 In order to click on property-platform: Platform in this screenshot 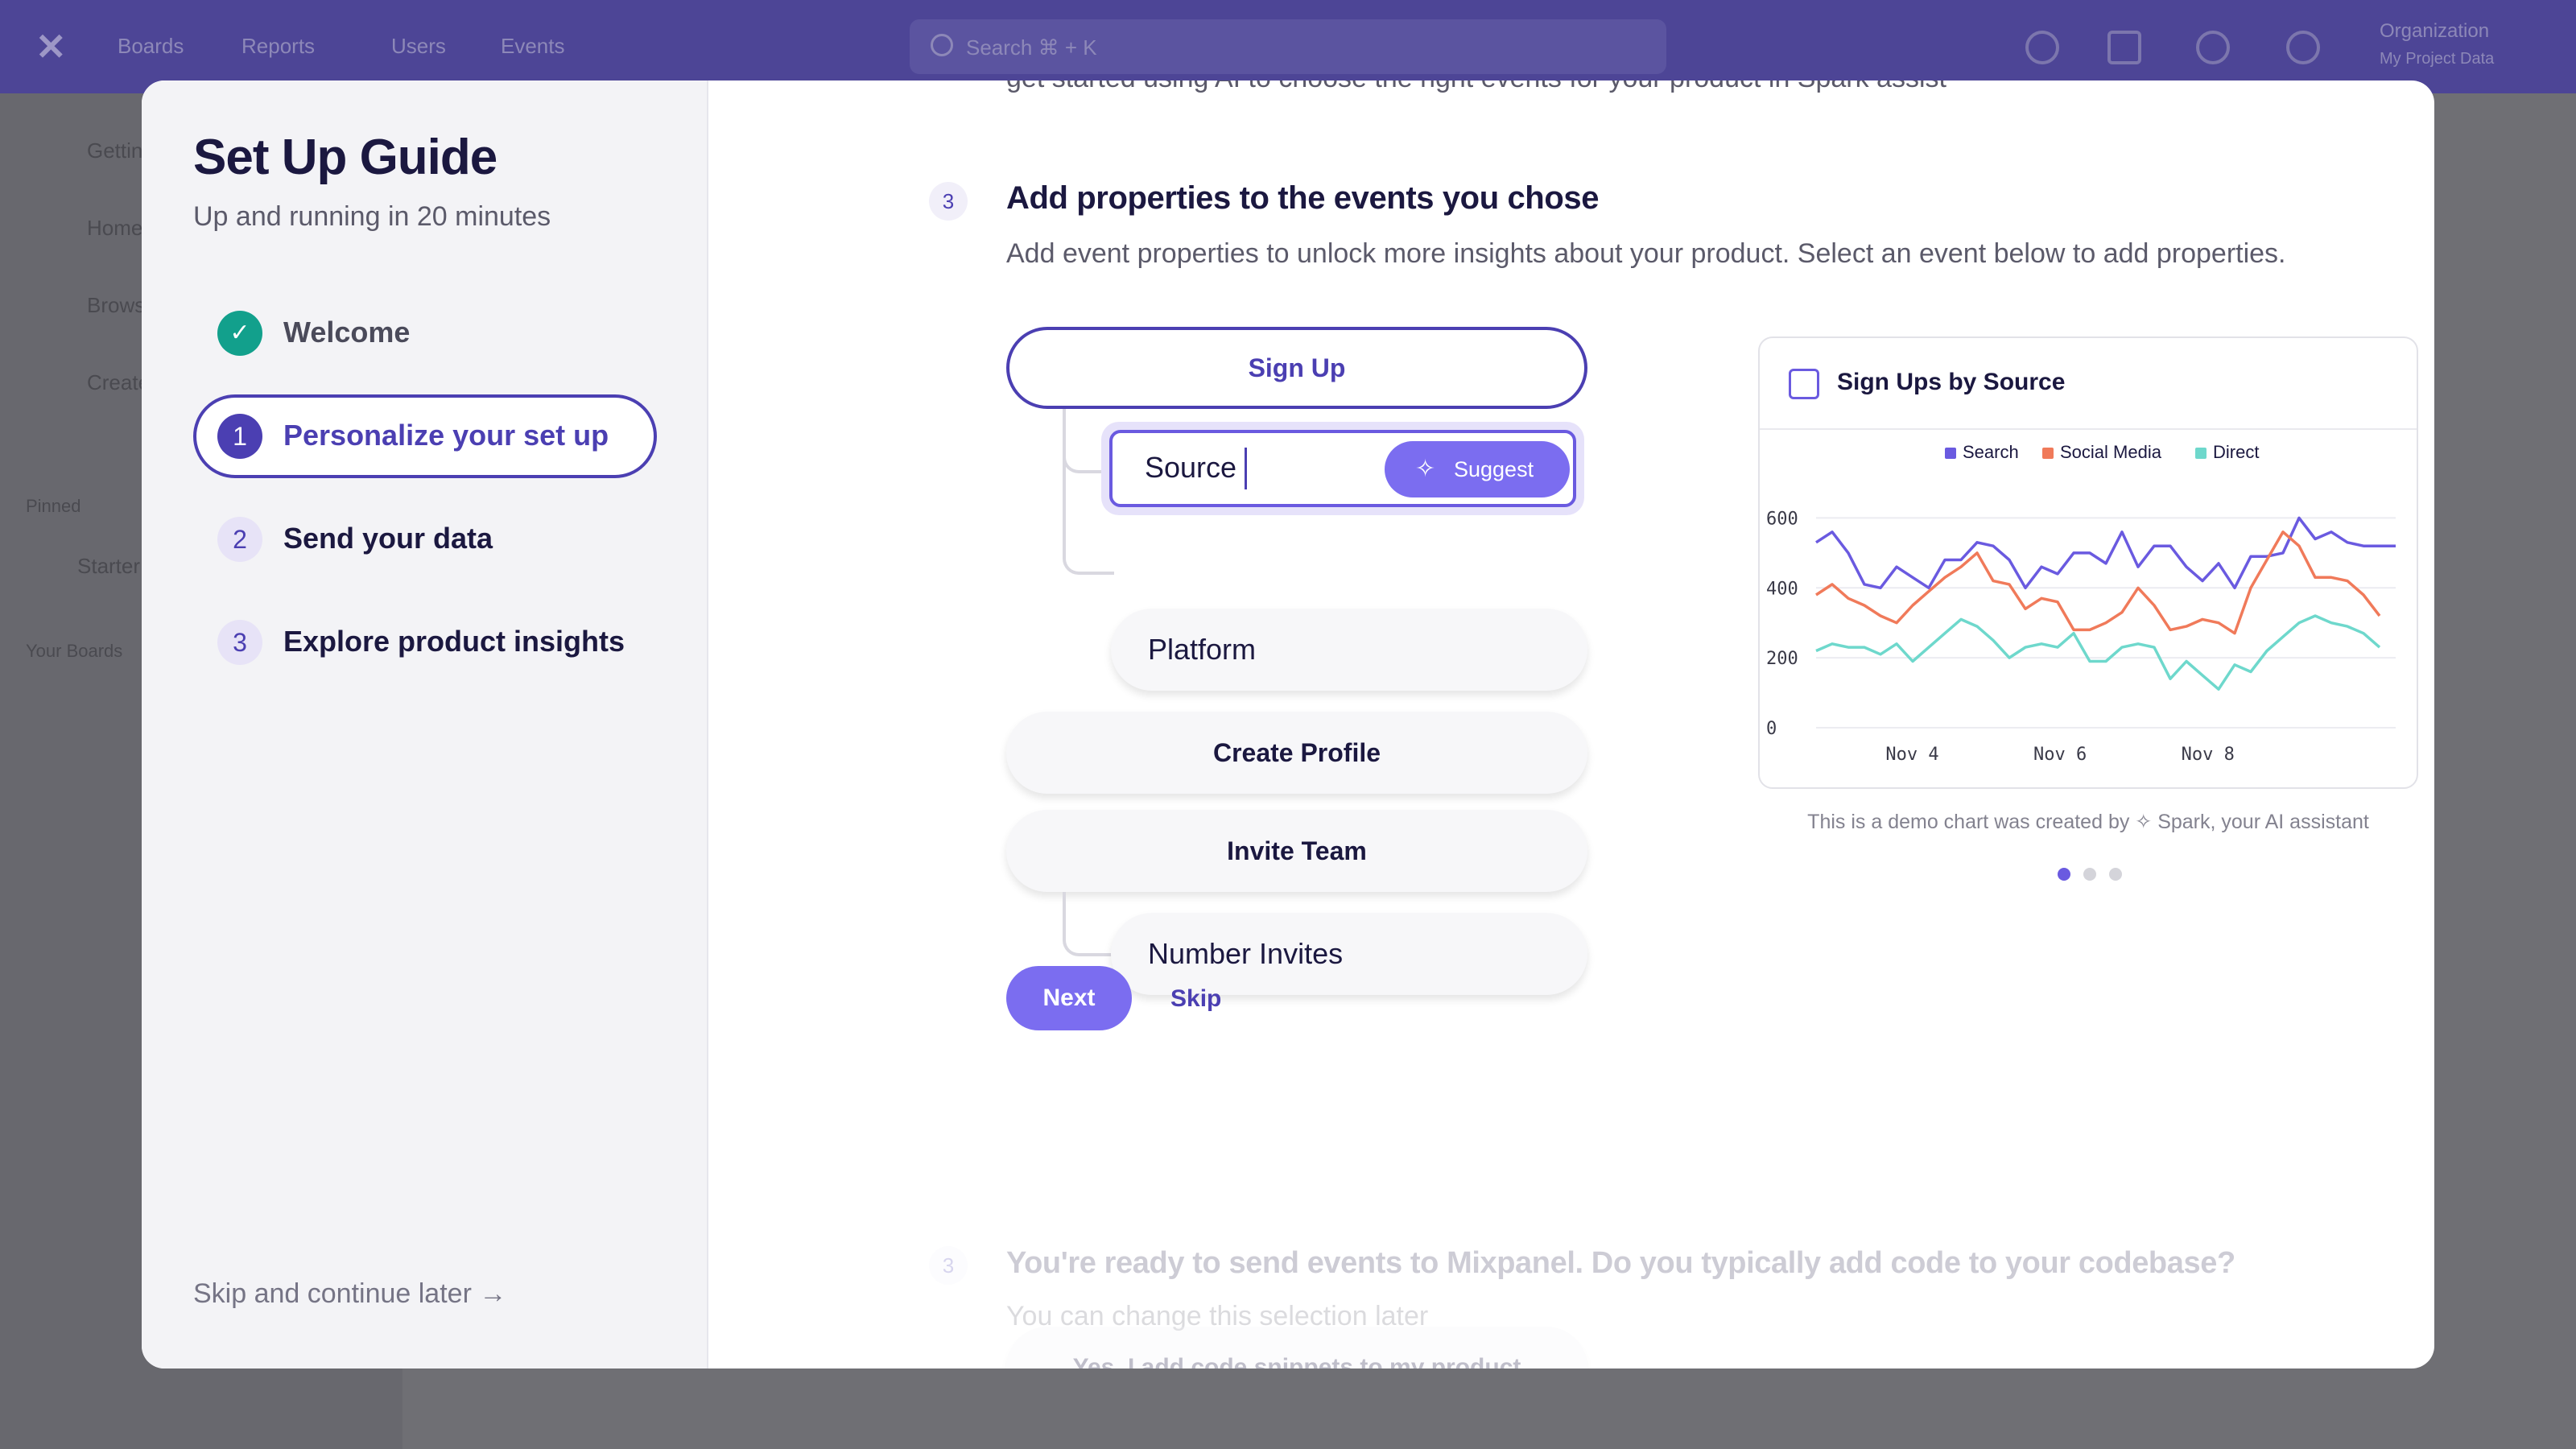, I will do `click(1349, 650)`.